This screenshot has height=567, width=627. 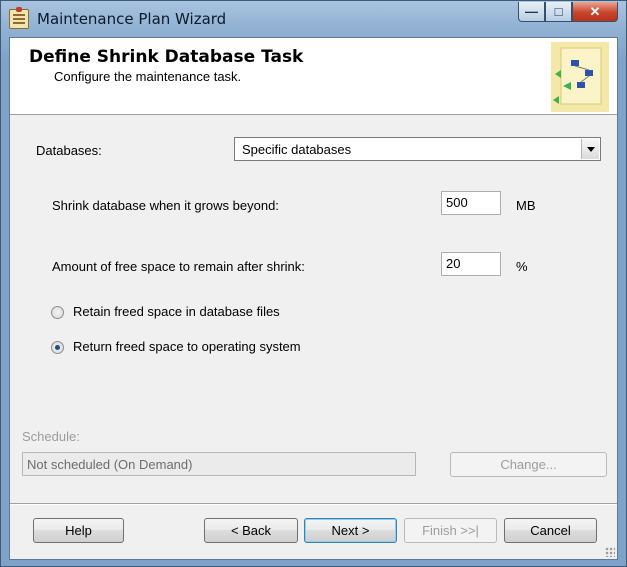 What do you see at coordinates (526, 205) in the screenshot?
I see `shrink-threshold-unit: MB` at bounding box center [526, 205].